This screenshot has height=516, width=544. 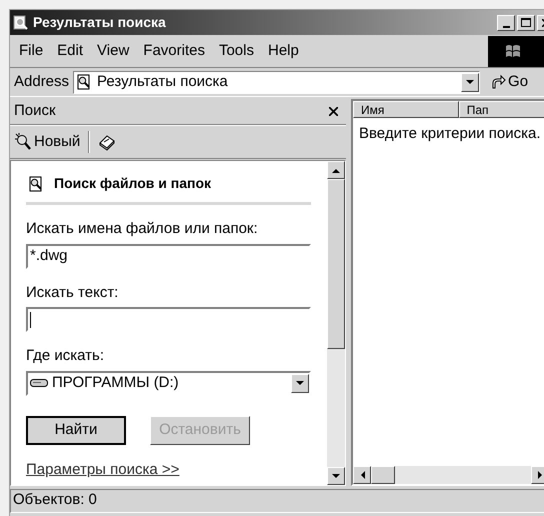 What do you see at coordinates (236, 51) in the screenshot?
I see `menu-item: Tools` at bounding box center [236, 51].